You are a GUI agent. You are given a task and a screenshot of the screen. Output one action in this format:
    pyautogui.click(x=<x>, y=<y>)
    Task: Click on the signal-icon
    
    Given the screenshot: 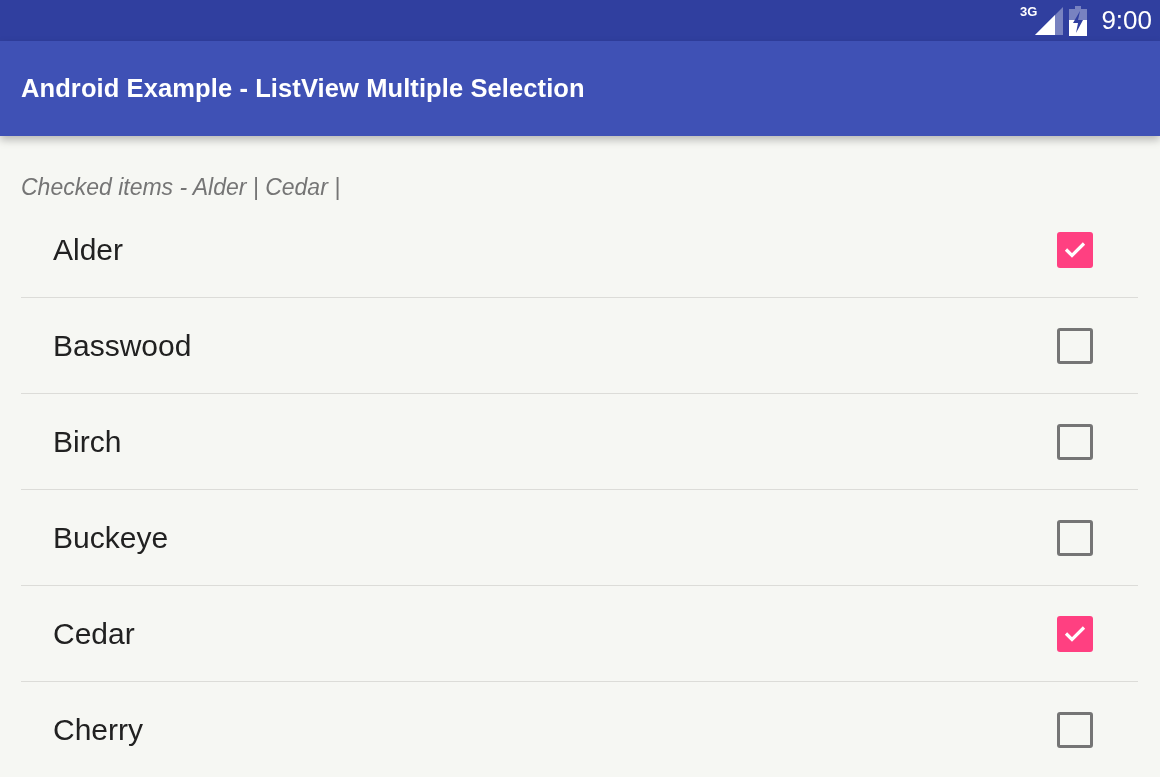 What is the action you would take?
    pyautogui.click(x=1049, y=20)
    